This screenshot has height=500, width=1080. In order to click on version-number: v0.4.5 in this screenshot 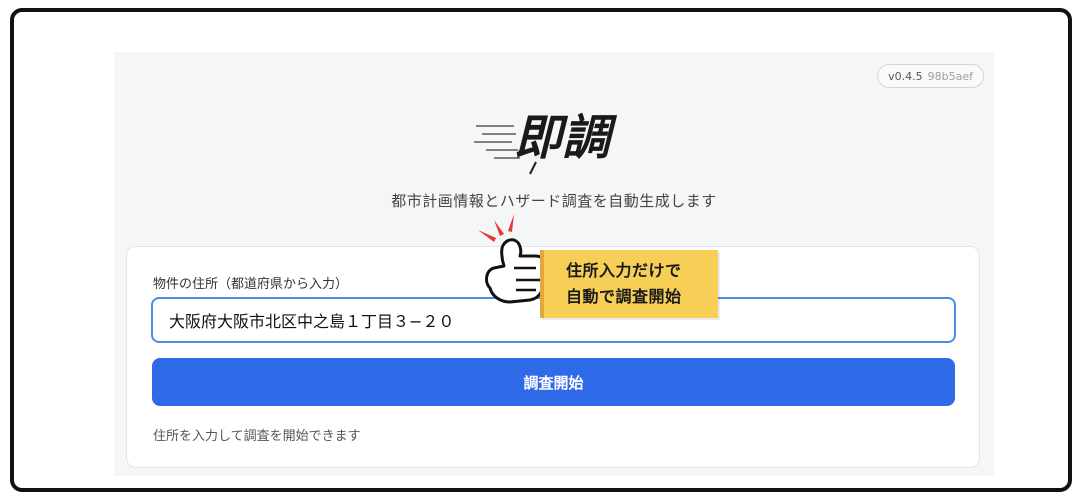, I will do `click(905, 76)`.